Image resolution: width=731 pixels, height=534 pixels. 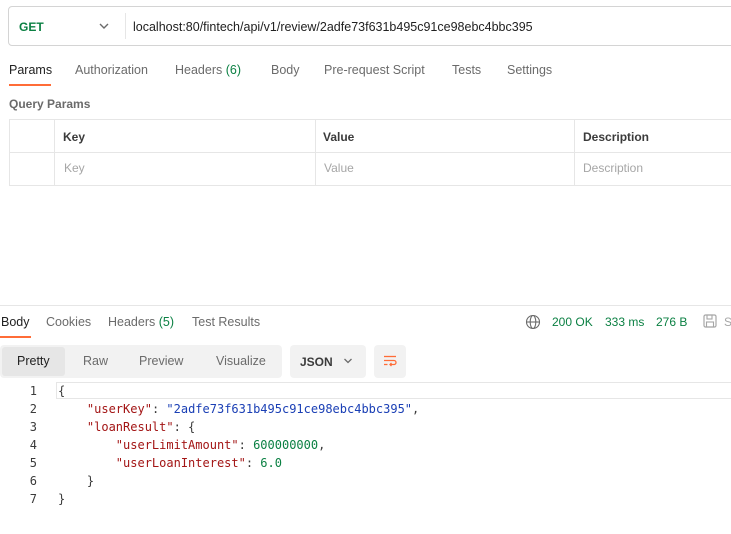 I want to click on query-params-title: Query Params, so click(x=50, y=104).